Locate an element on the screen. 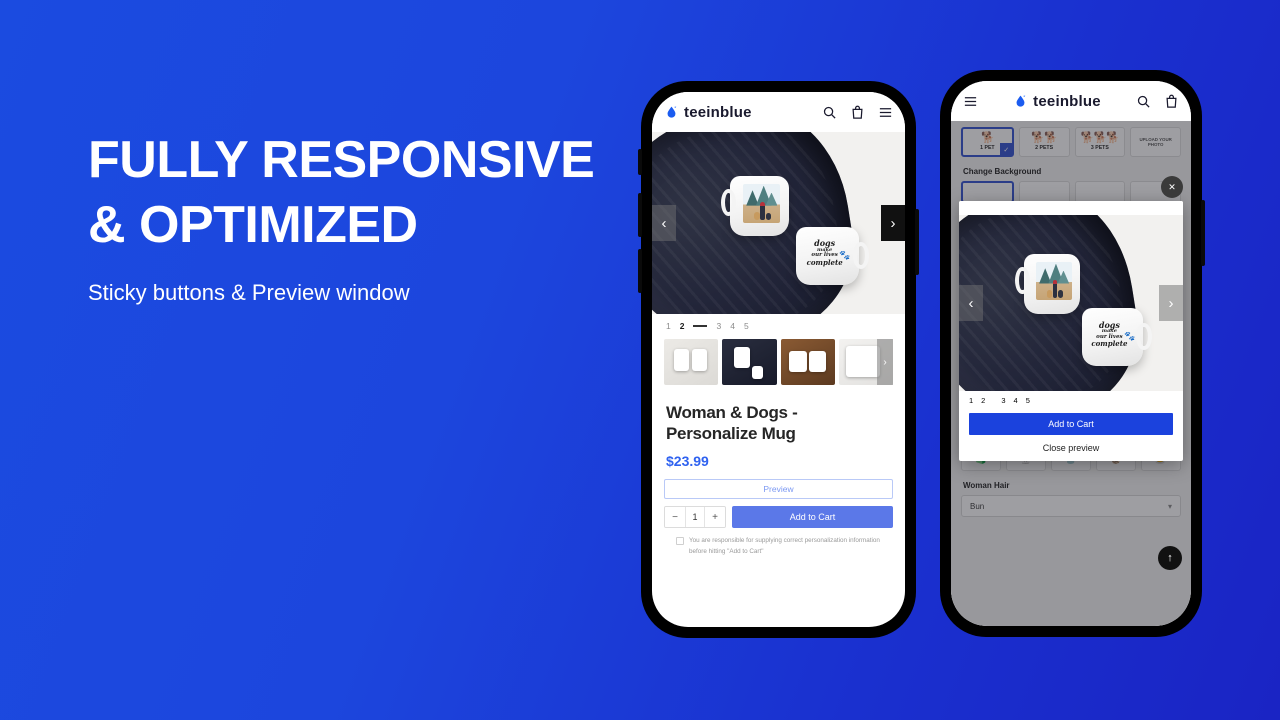 This screenshot has width=1280, height=720. page-title: FULLY RESPONSIVE & OPTIMIZED is located at coordinates (368, 193).